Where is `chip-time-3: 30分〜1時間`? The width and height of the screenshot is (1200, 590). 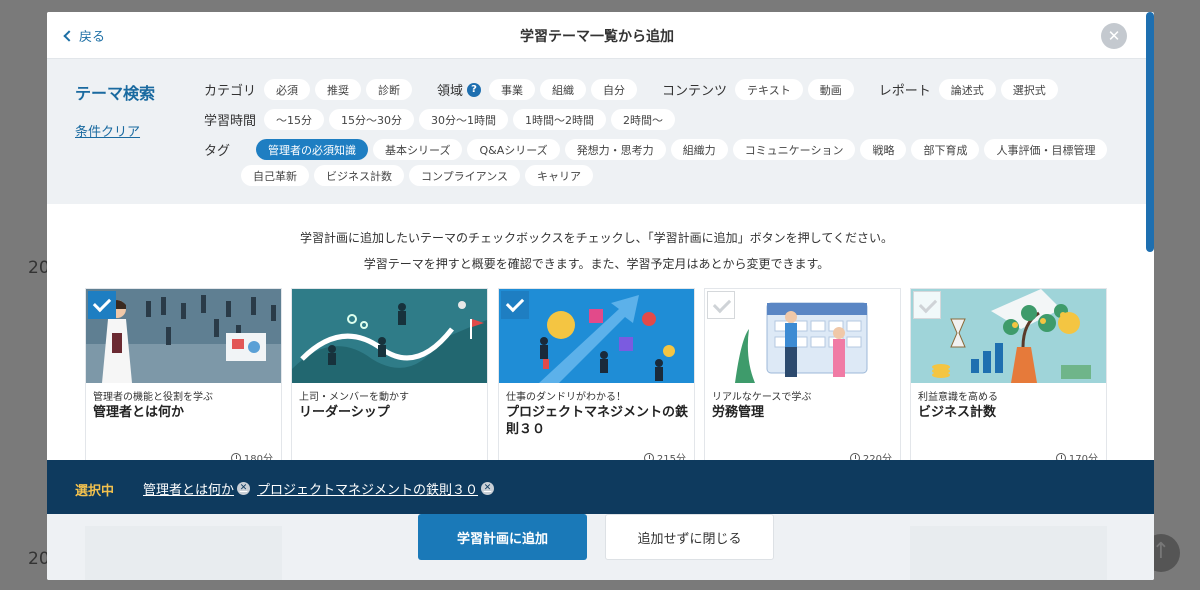
chip-time-3: 30分〜1時間 is located at coordinates (464, 119).